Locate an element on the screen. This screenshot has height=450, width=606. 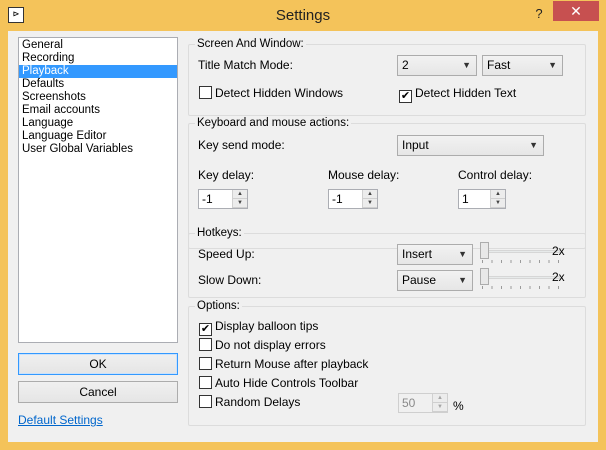
cancel-button: Cancel is located at coordinates (98, 392).